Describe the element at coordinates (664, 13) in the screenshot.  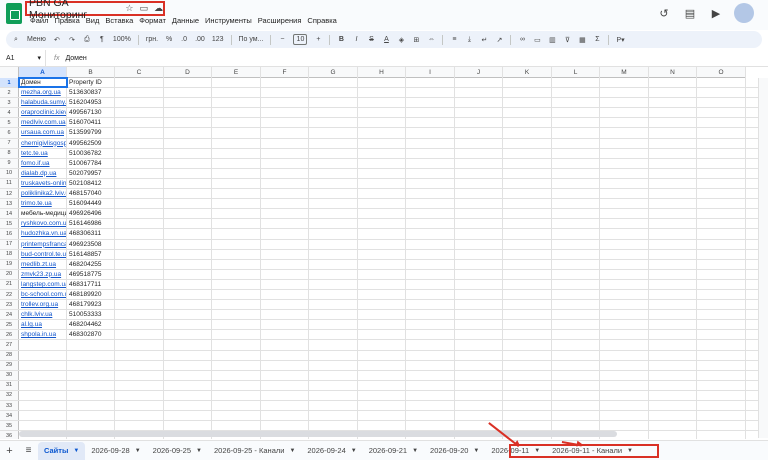
I see `history-icon: ↺` at that location.